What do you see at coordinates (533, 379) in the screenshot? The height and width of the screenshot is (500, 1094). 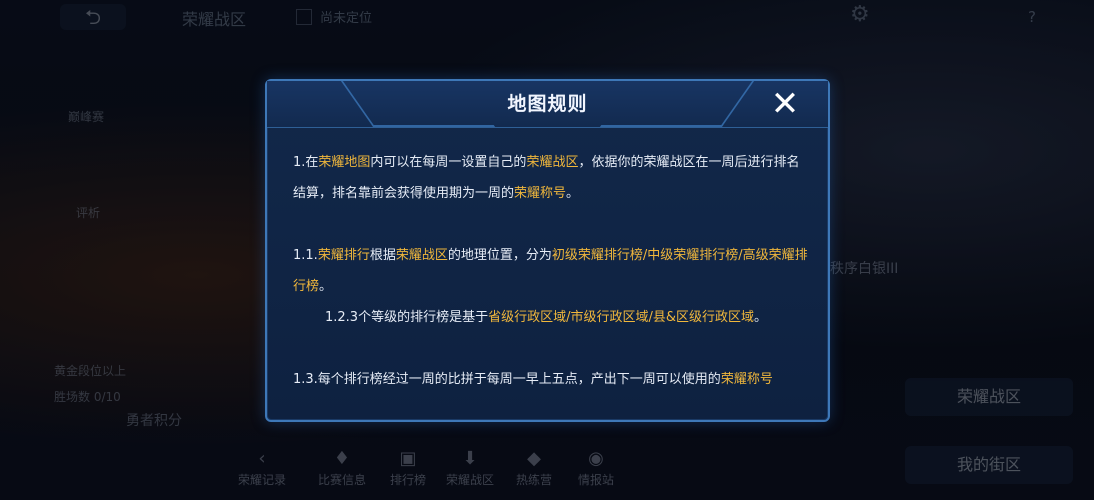 I see `rule-paragraph-4: 1.3.每个排行榜经过一周的比拼于每周一早上五点，产出下一周可以使用的荣耀称号` at bounding box center [533, 379].